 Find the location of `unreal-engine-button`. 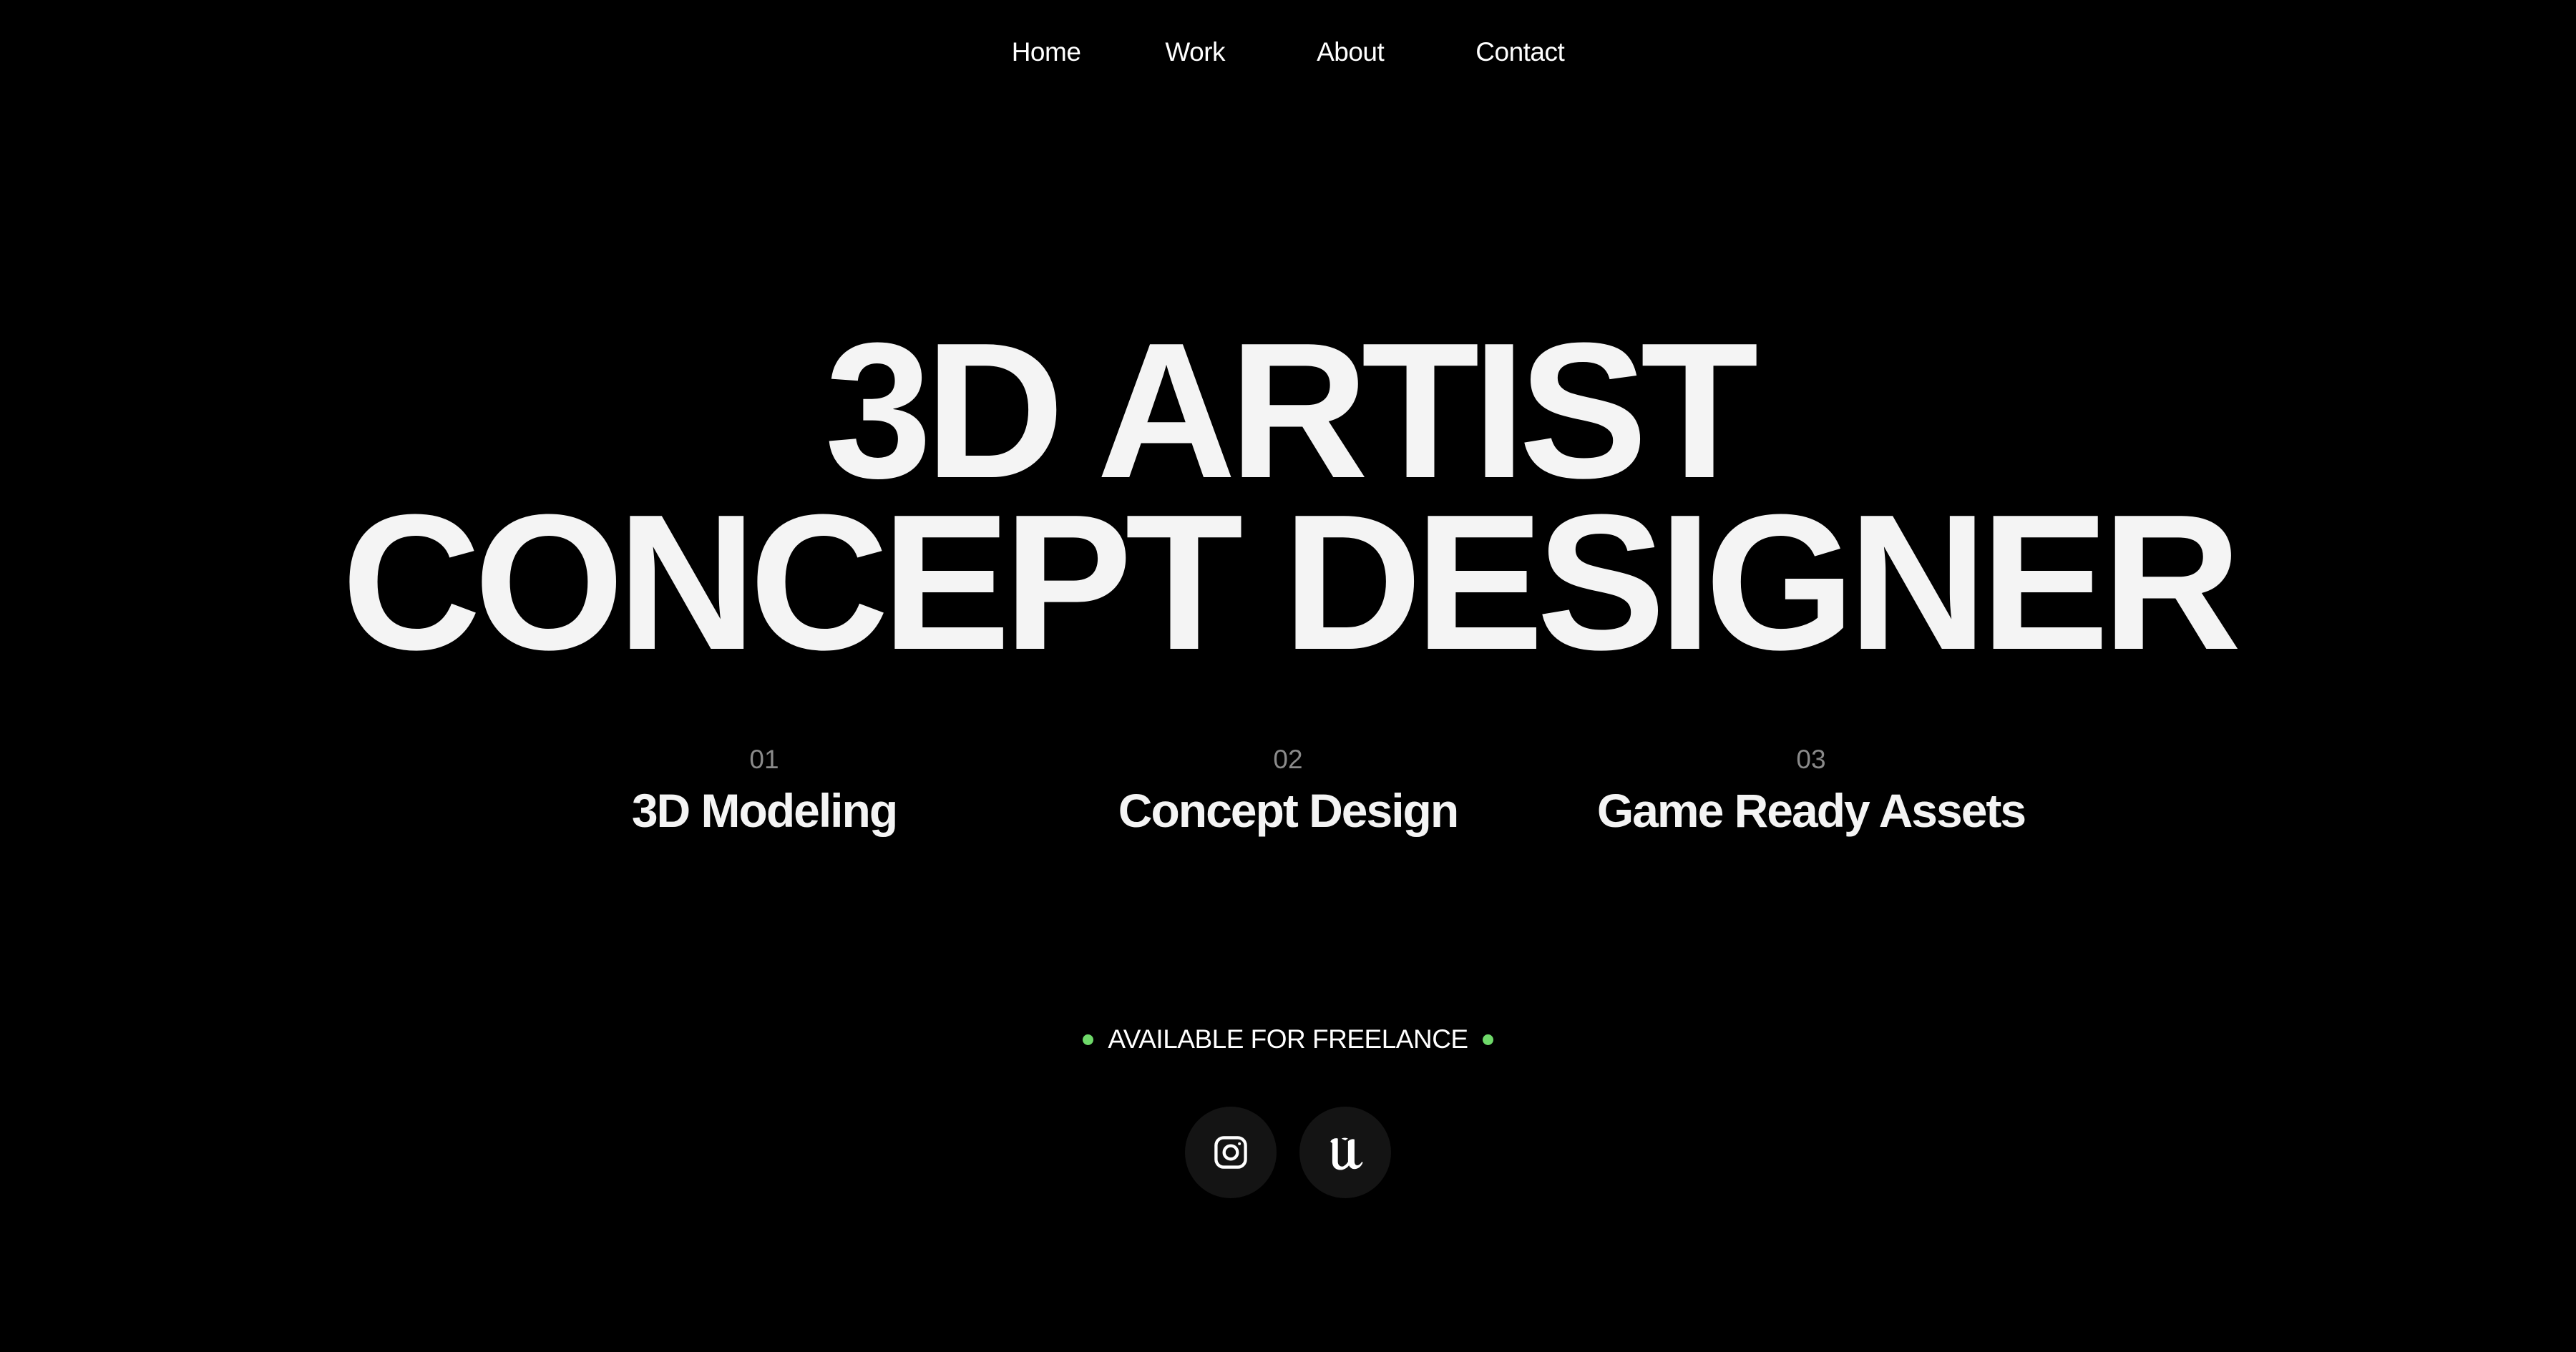

unreal-engine-button is located at coordinates (1345, 1153).